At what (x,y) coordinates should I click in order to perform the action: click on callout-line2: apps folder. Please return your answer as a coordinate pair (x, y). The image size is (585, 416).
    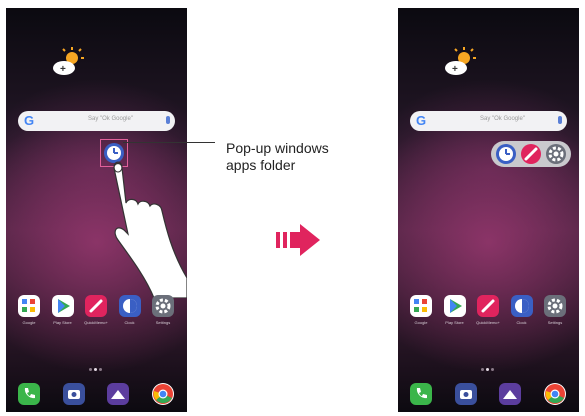
    Looking at the image, I should click on (261, 165).